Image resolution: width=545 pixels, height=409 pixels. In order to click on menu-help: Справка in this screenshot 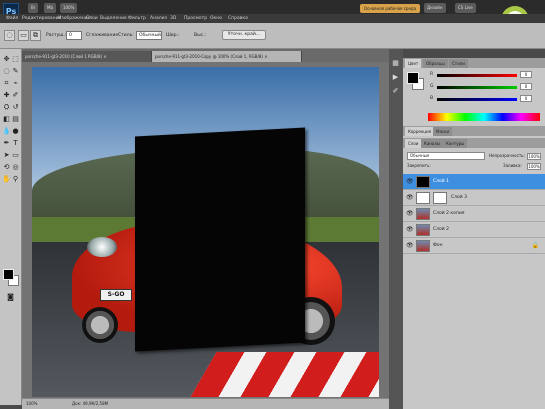, I will do `click(238, 18)`.